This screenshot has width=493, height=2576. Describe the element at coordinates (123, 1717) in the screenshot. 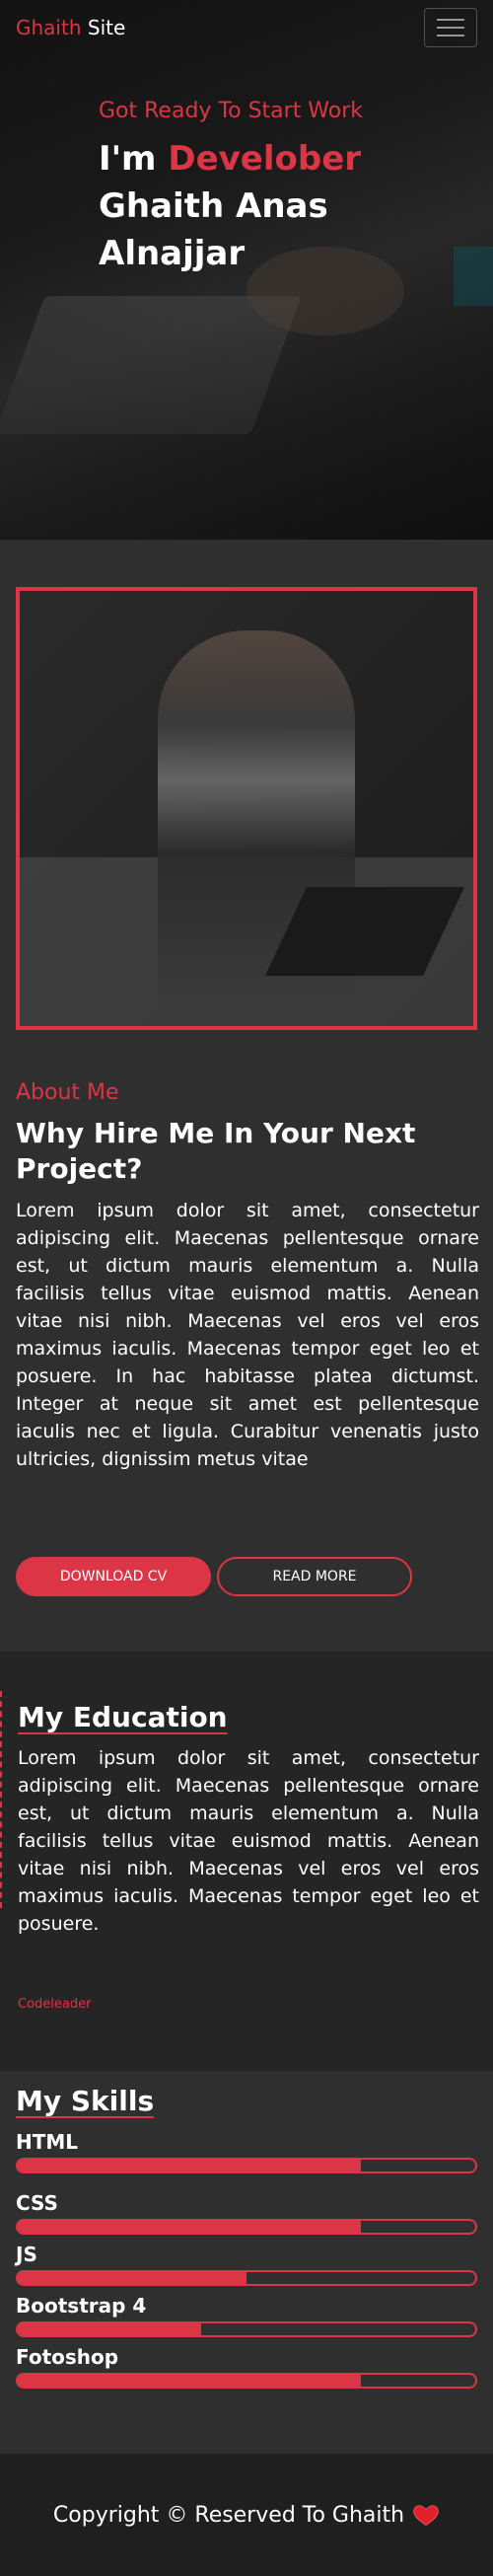

I see `education-title: My Education` at that location.